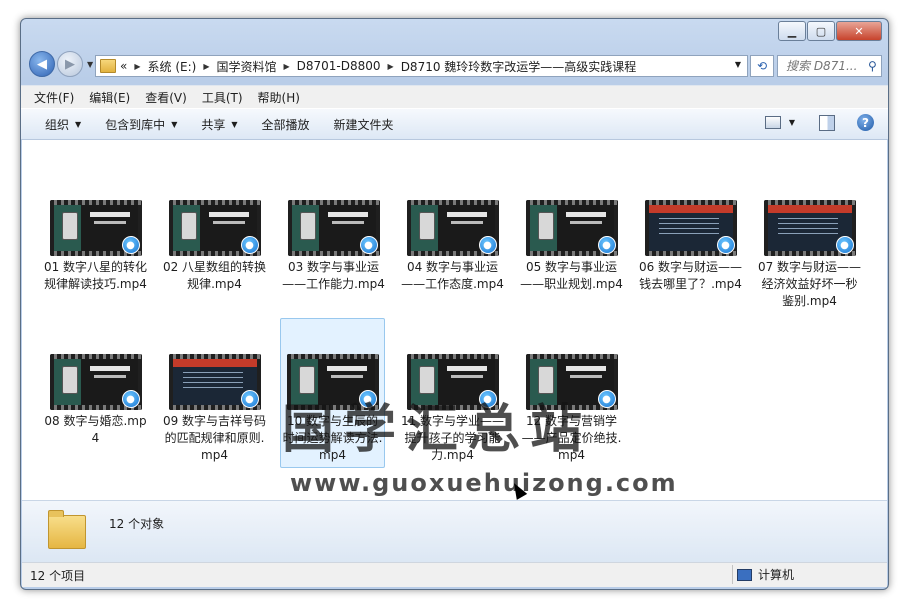 The image size is (909, 613). I want to click on search-icon: ⚲, so click(872, 66).